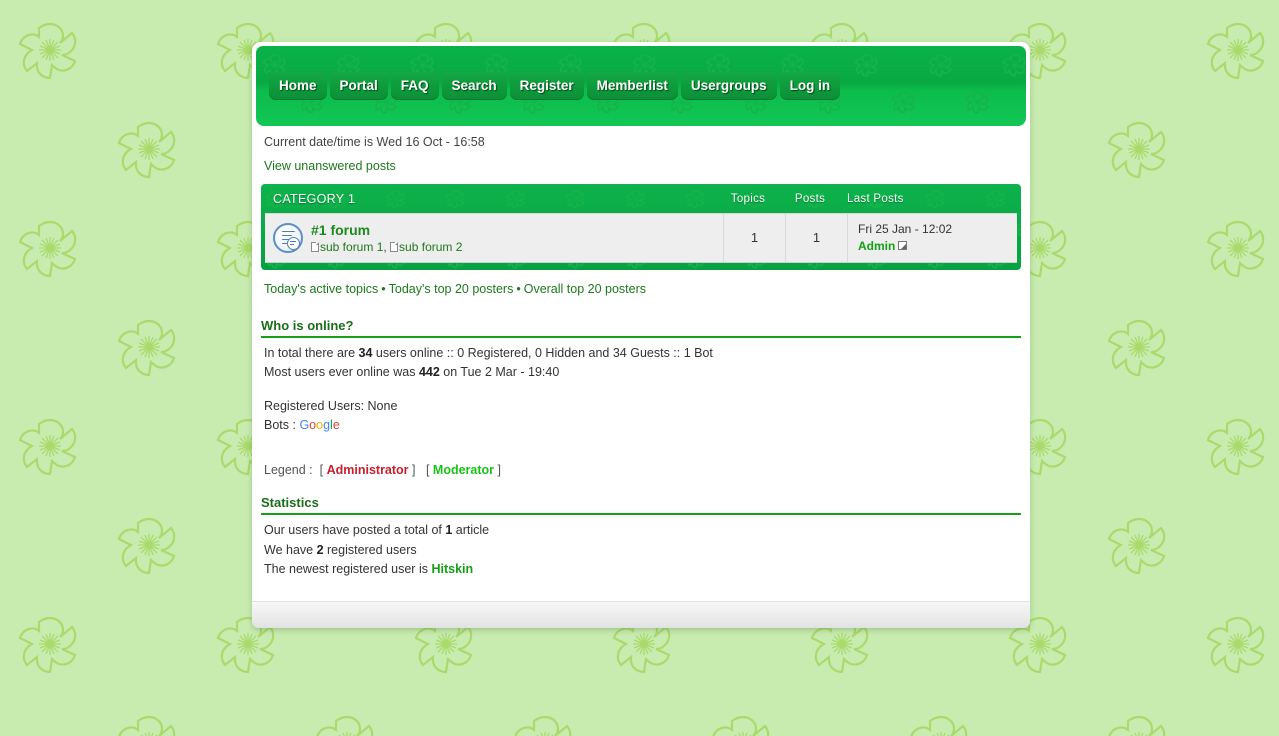  Describe the element at coordinates (351, 247) in the screenshot. I see `subforum-link-1: sub forum 1` at that location.